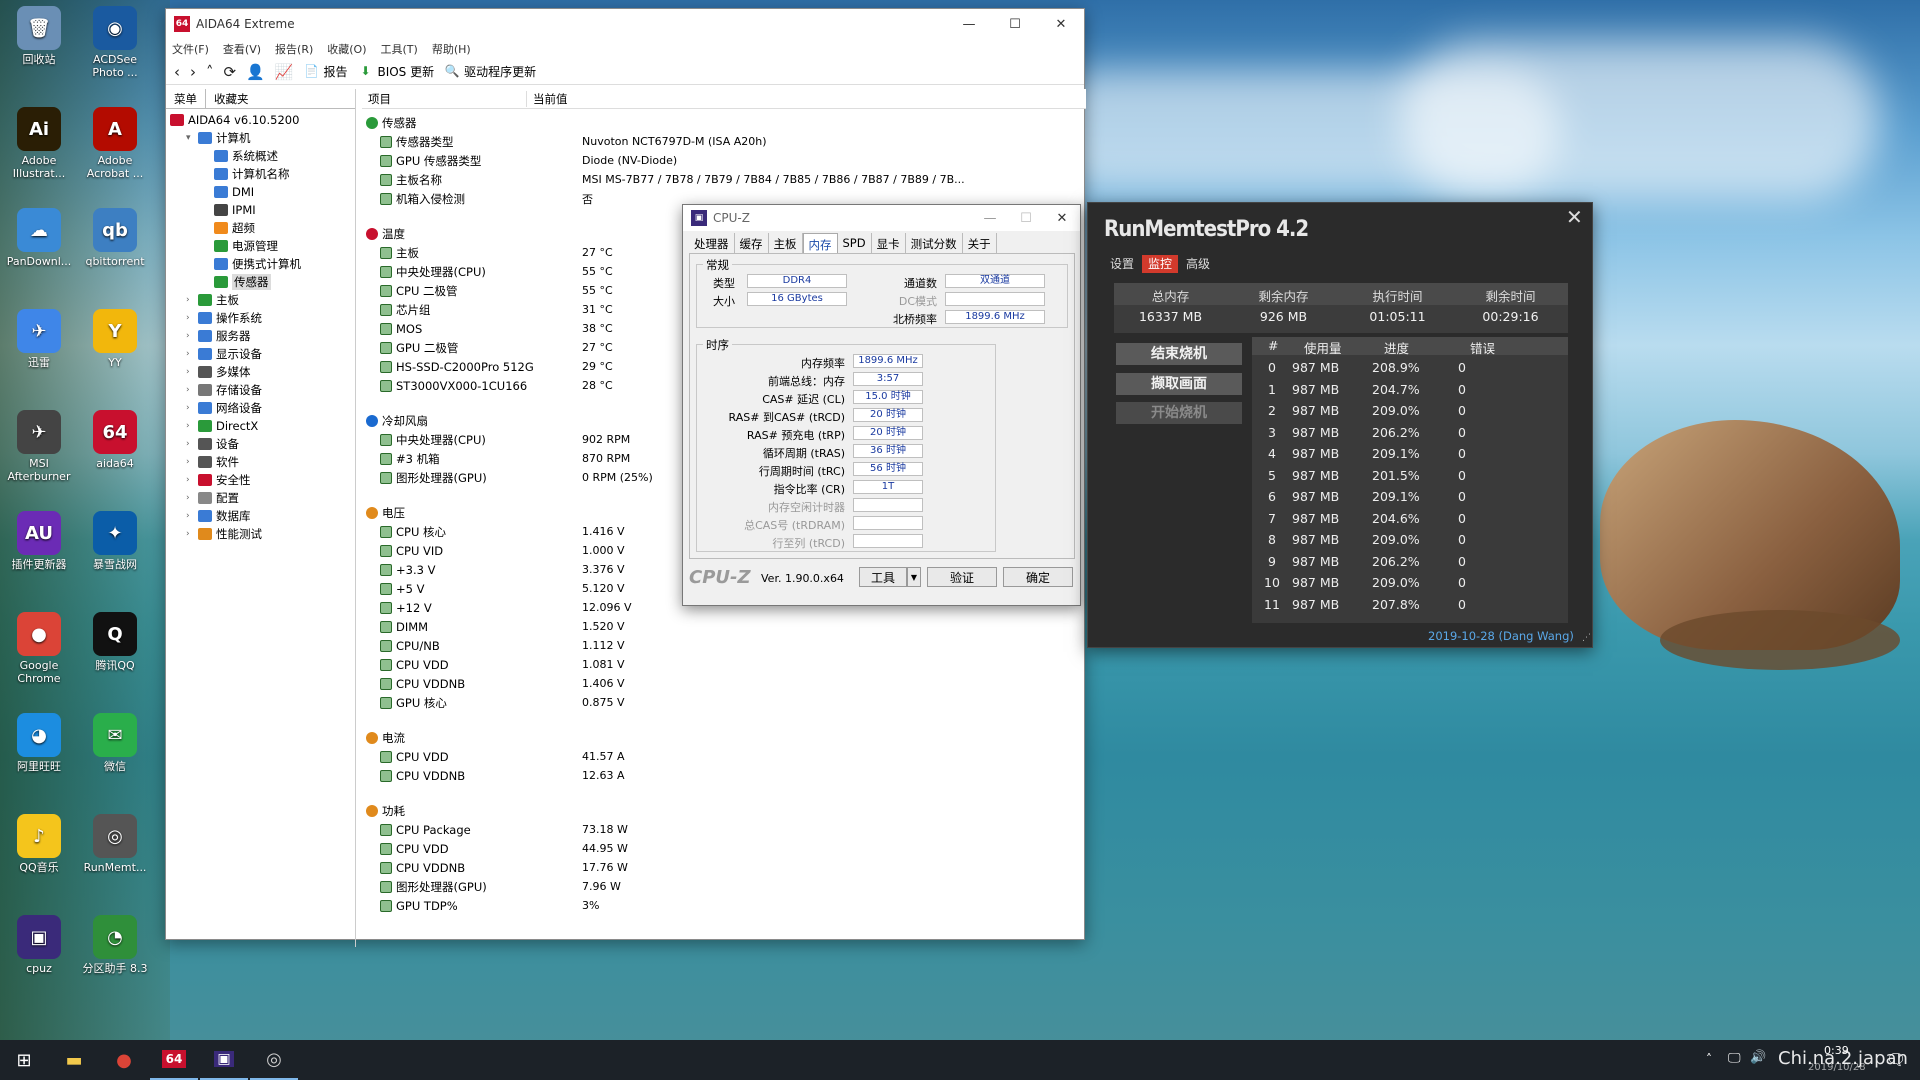  I want to click on sensor-row: CPU Package 73.18 W, so click(724, 829).